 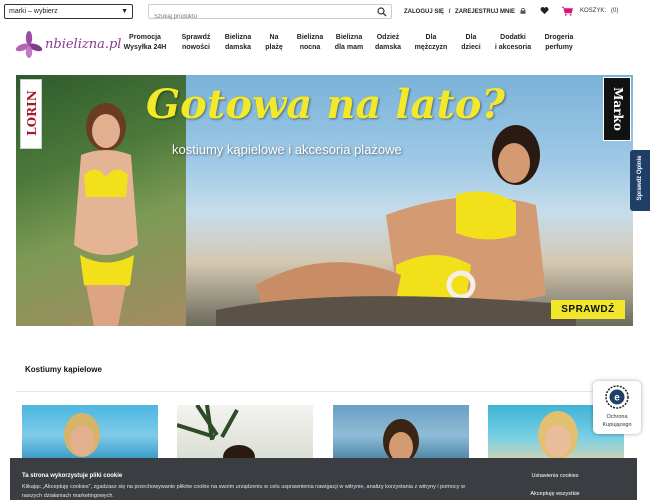 What do you see at coordinates (617, 425) in the screenshot?
I see `badge-line2: Kupującego` at bounding box center [617, 425].